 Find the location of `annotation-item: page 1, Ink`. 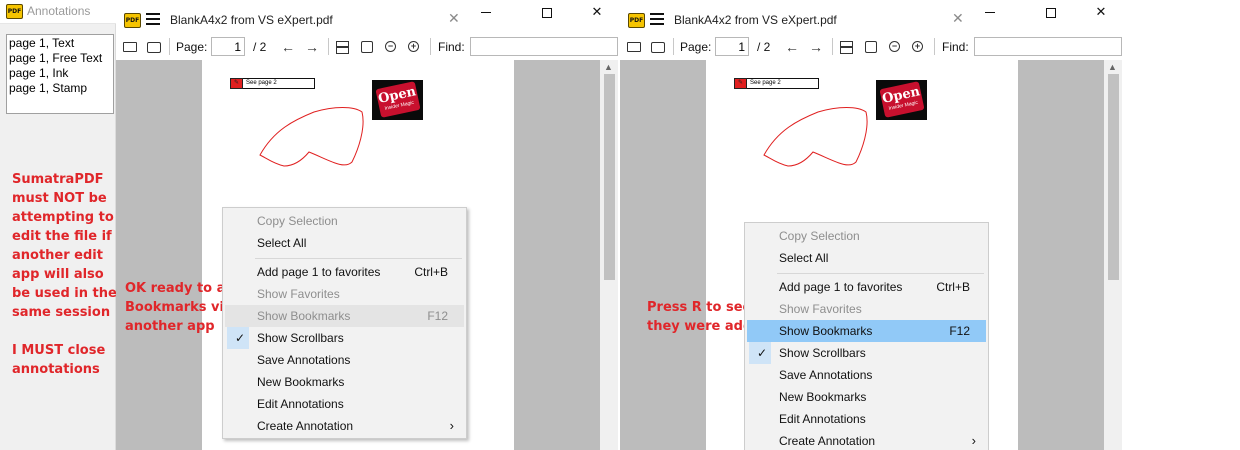

annotation-item: page 1, Ink is located at coordinates (60, 73).